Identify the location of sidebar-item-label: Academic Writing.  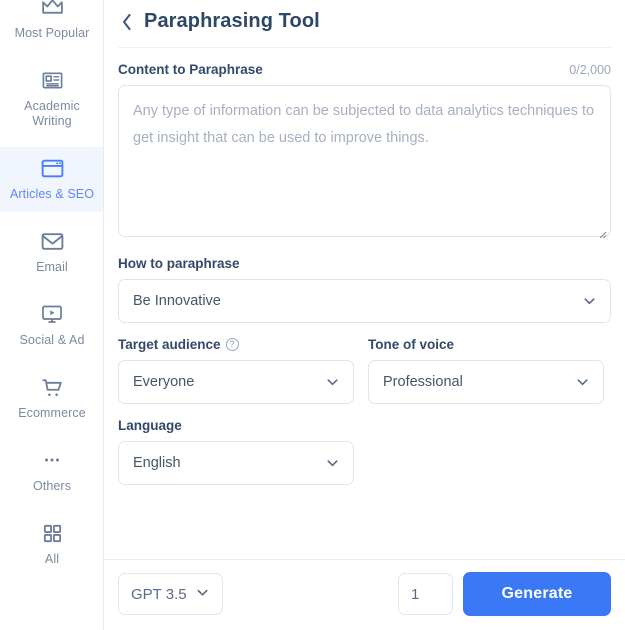
(52, 113).